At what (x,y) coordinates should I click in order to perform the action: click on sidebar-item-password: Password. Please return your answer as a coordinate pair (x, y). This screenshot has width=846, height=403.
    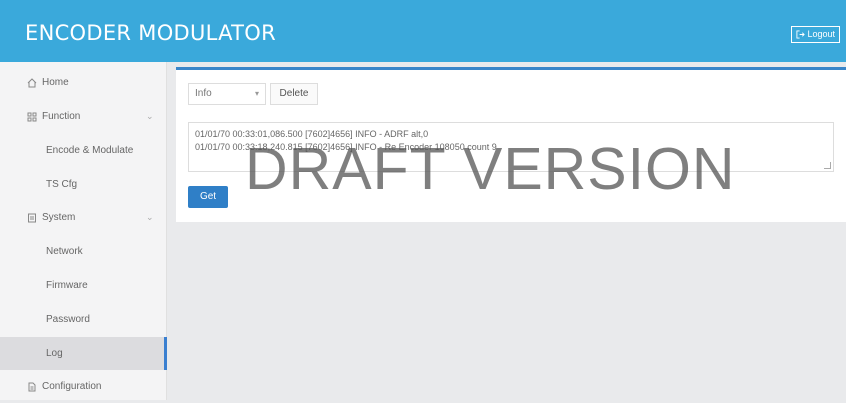
    Looking at the image, I should click on (83, 319).